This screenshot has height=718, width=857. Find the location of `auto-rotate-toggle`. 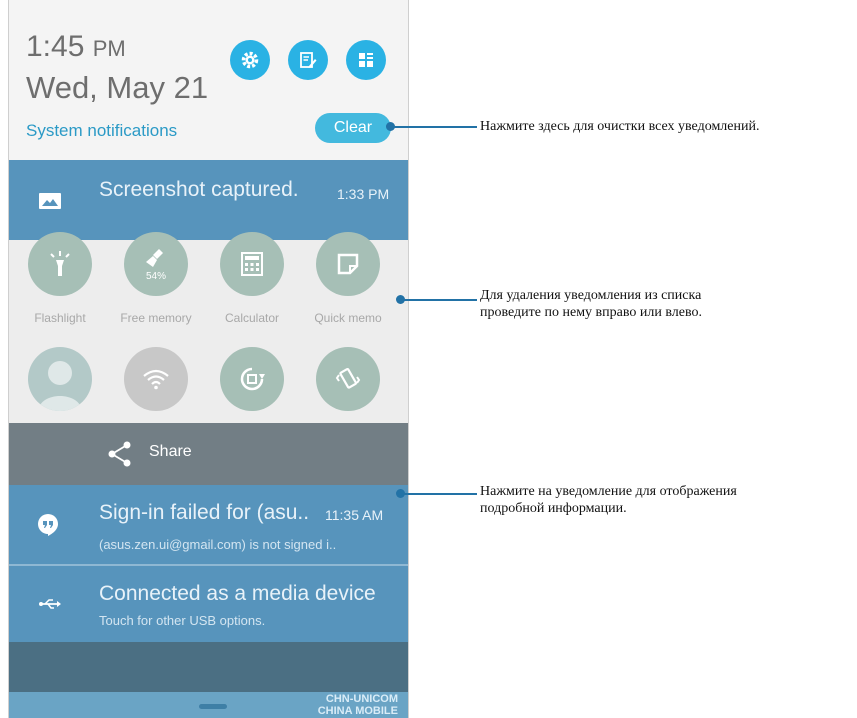

auto-rotate-toggle is located at coordinates (252, 379).